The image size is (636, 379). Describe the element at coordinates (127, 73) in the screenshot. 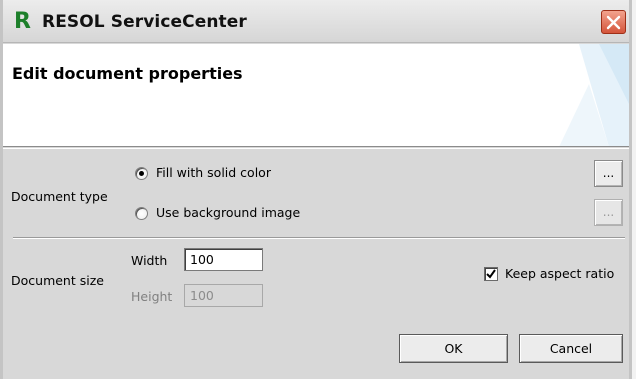

I see `page-title: Edit document properties` at that location.